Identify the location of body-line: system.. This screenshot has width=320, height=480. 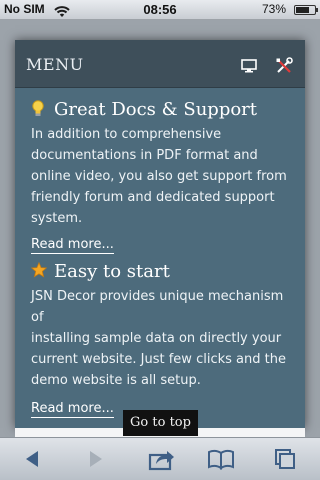
(57, 218).